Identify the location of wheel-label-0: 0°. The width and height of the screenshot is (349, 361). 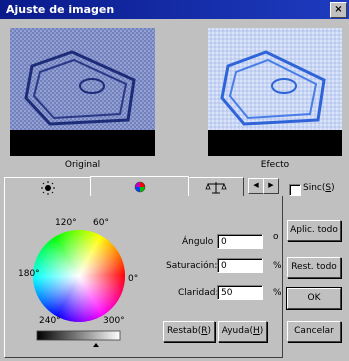
(133, 279).